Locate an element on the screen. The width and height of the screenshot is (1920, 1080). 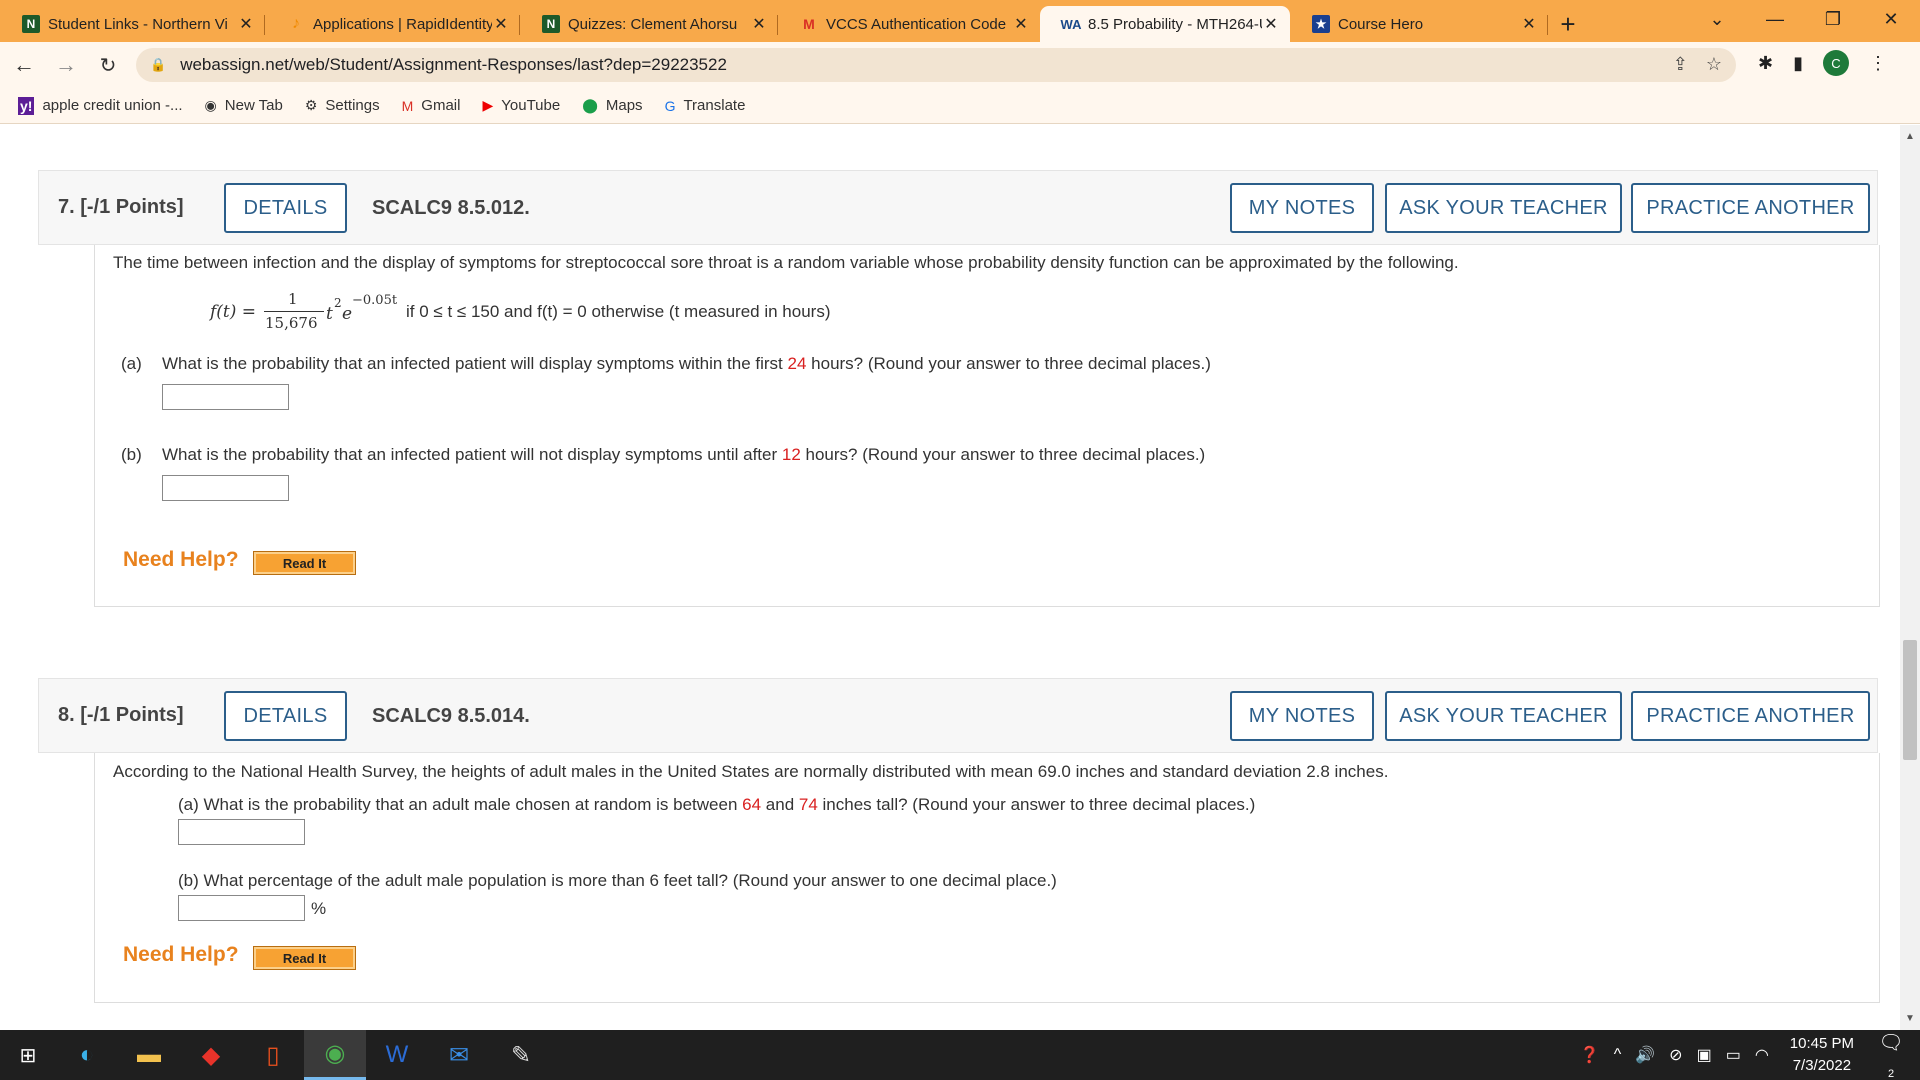
tab-probability-active: WA 8.5 Probability - MTH264-U ✕ is located at coordinates (1165, 24).